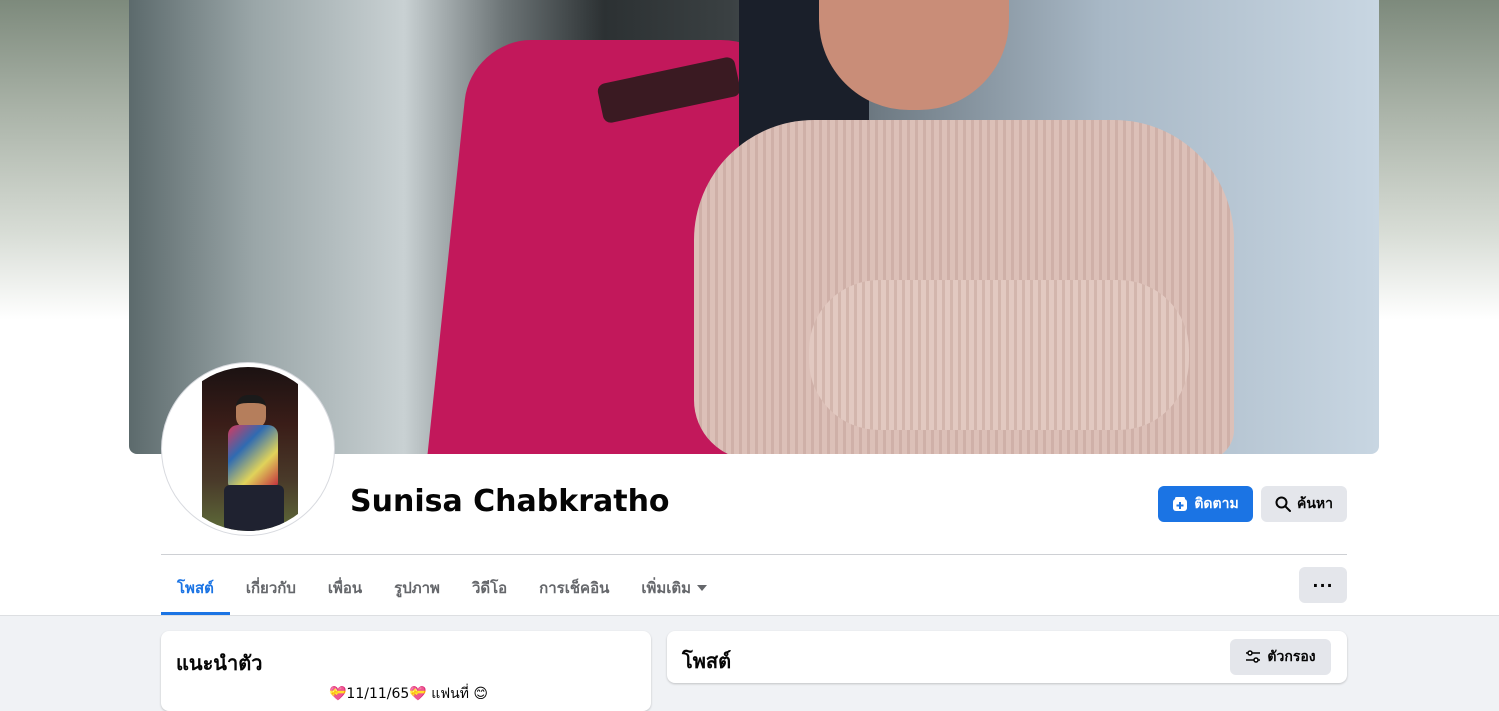 The height and width of the screenshot is (711, 1499). I want to click on cover-figure-arms, so click(999, 355).